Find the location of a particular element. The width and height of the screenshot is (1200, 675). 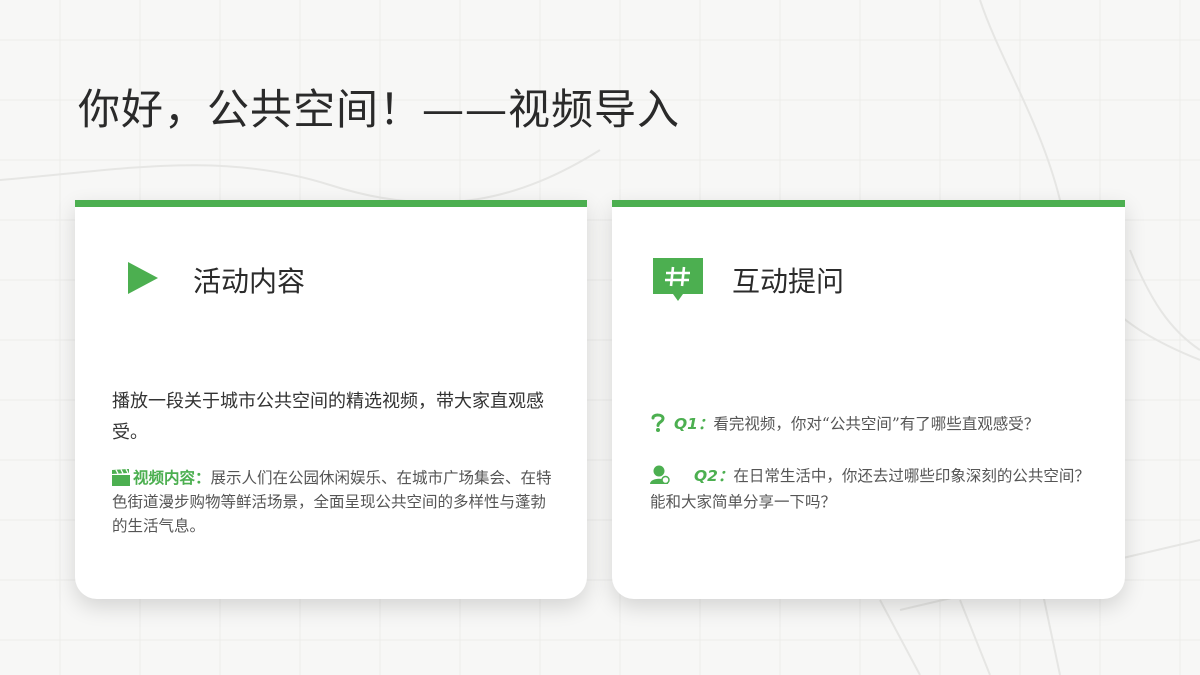

question-label: Q2： is located at coordinates (713, 476).